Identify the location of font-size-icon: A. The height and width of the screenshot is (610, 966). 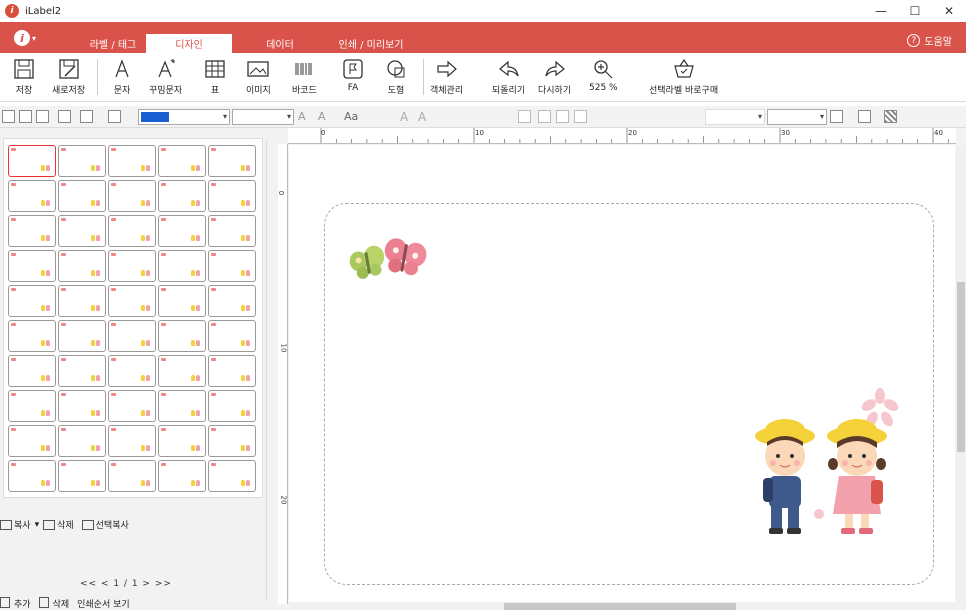
(304, 116).